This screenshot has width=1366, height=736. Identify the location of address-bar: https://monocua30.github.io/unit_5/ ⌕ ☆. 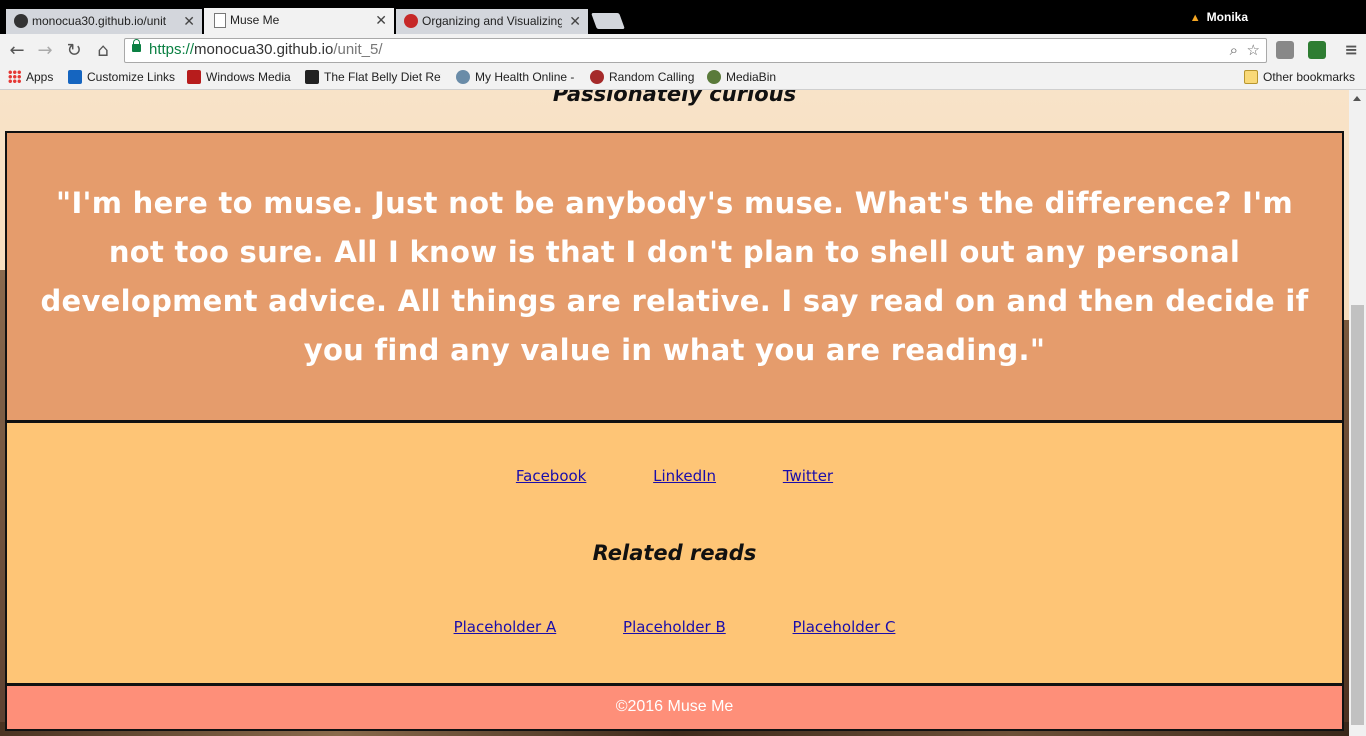
(695, 50).